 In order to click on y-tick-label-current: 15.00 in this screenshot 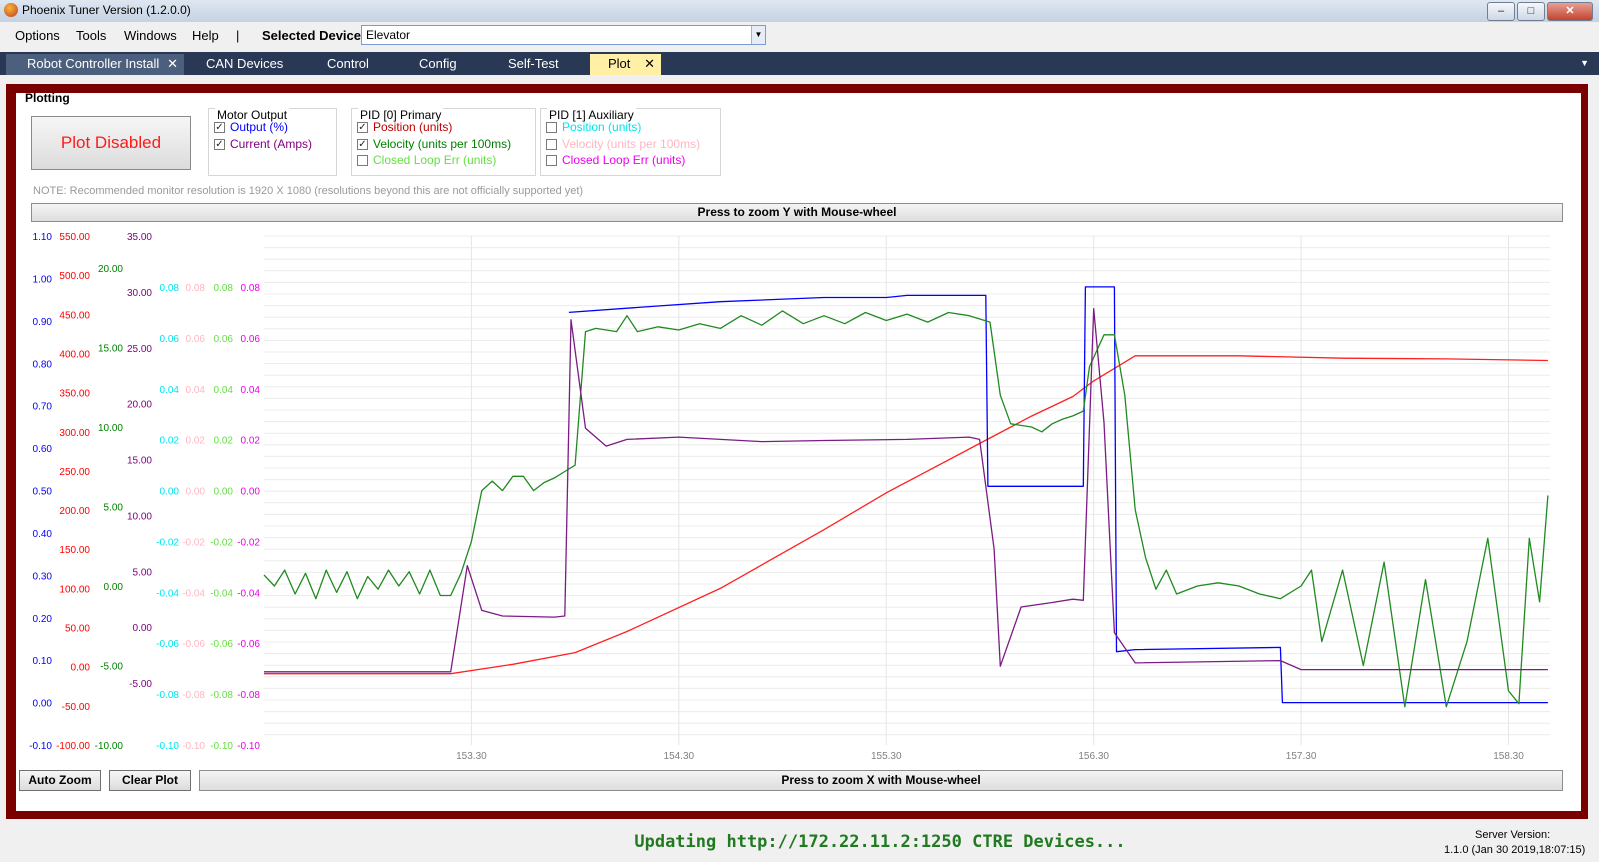, I will do `click(139, 461)`.